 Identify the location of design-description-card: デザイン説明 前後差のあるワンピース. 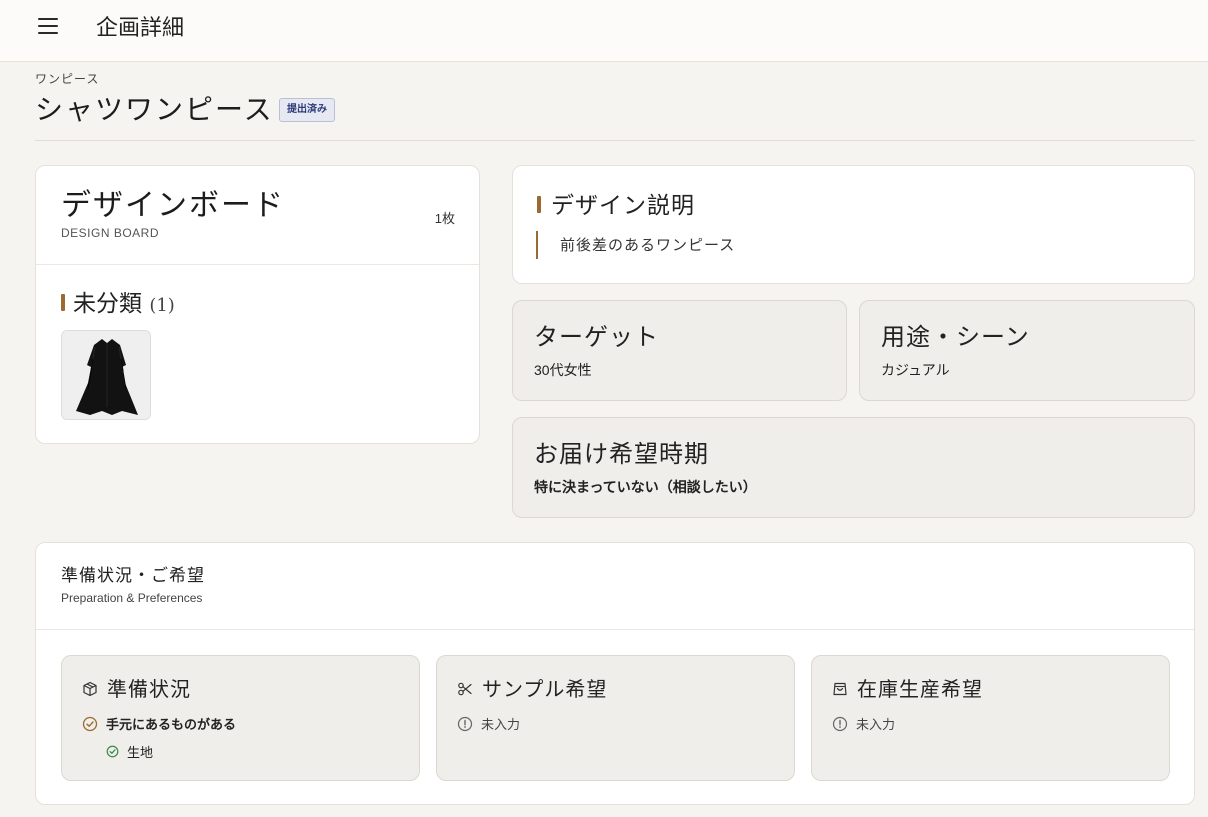
(853, 224).